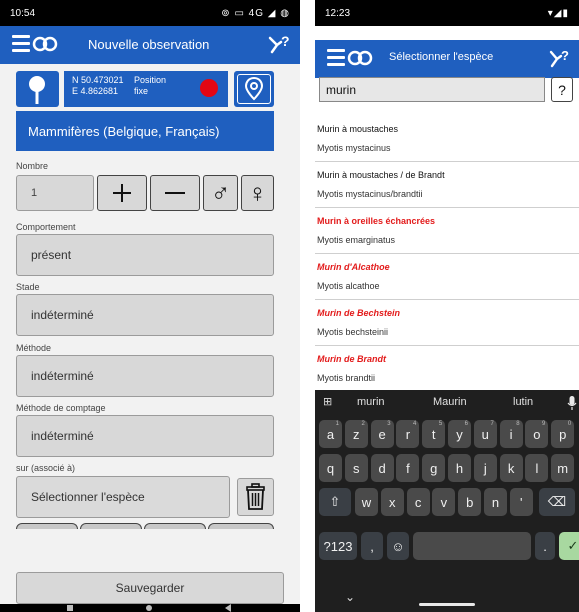  What do you see at coordinates (434, 468) in the screenshot?
I see `key-g: g` at bounding box center [434, 468].